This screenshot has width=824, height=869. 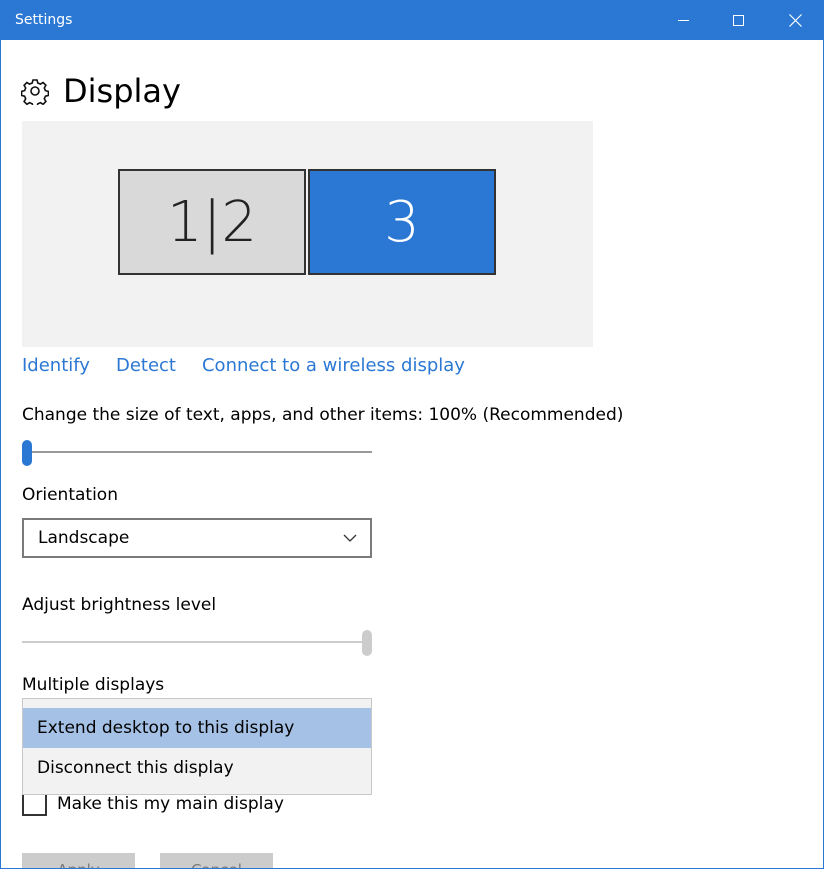 What do you see at coordinates (197, 728) in the screenshot?
I see `option-extend-desktop: Extend desktop to this display` at bounding box center [197, 728].